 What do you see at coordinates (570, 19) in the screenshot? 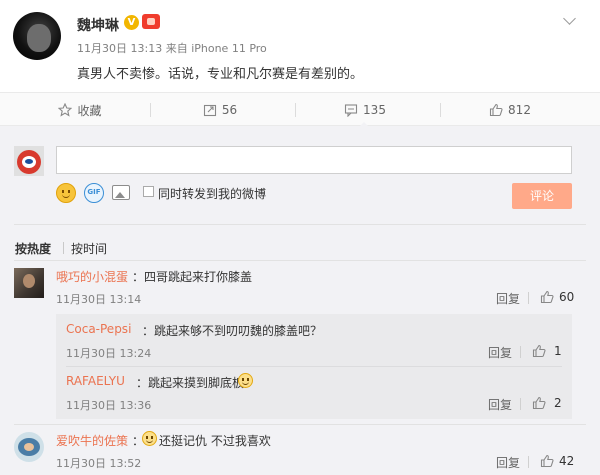
I see `chevron-down-icon` at bounding box center [570, 19].